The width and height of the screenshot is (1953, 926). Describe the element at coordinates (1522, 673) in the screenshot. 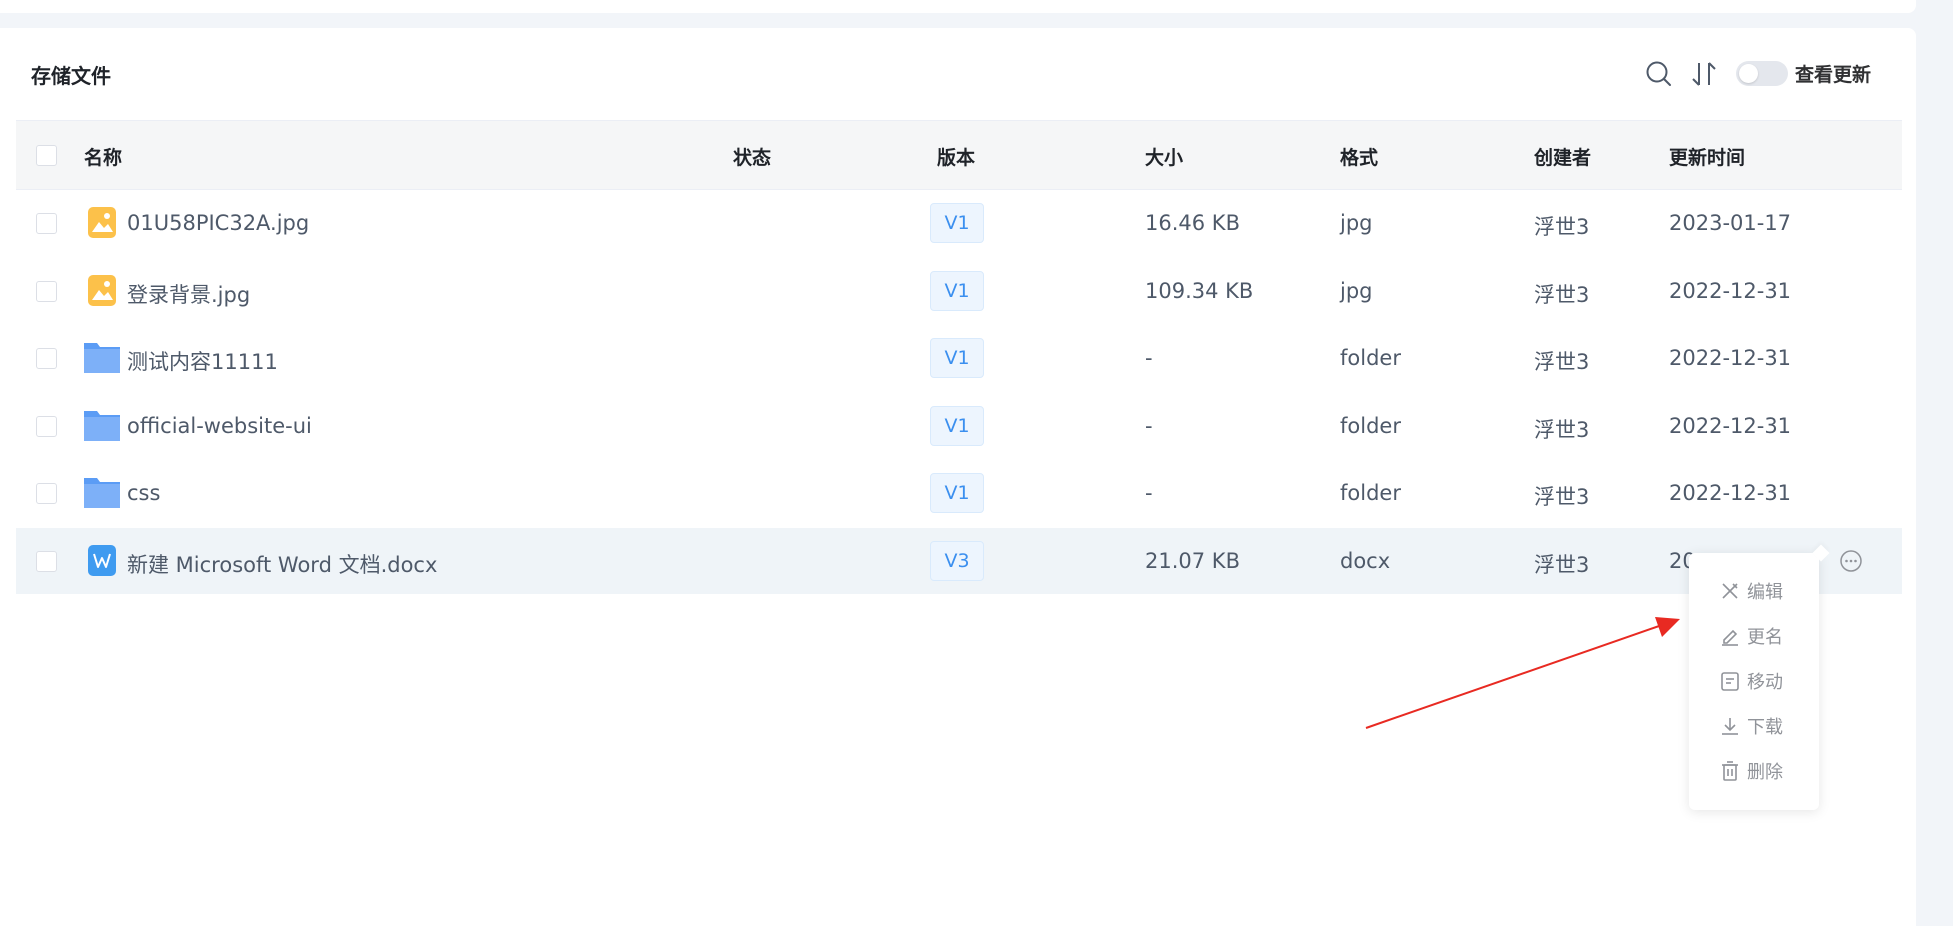

I see `annotation-arrow` at that location.